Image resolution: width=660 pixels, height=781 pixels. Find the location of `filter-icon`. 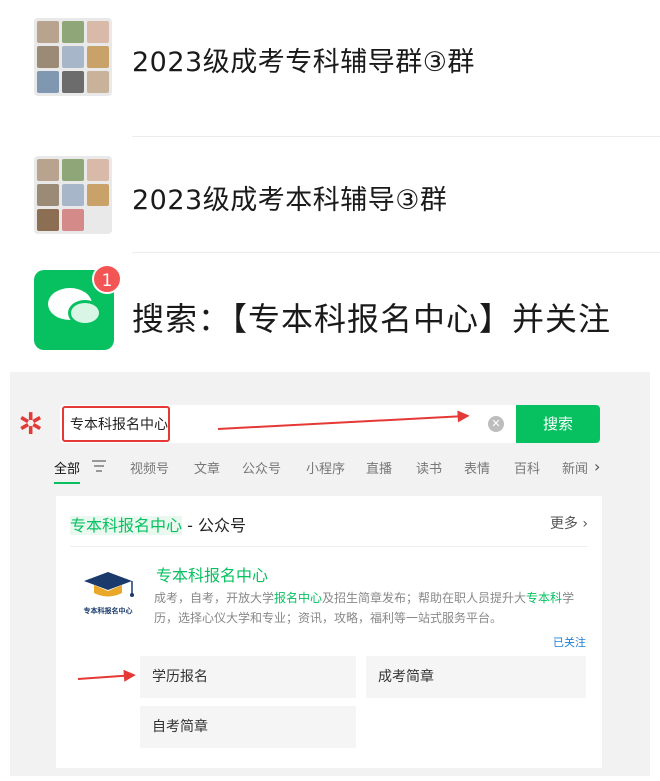

filter-icon is located at coordinates (99, 466).